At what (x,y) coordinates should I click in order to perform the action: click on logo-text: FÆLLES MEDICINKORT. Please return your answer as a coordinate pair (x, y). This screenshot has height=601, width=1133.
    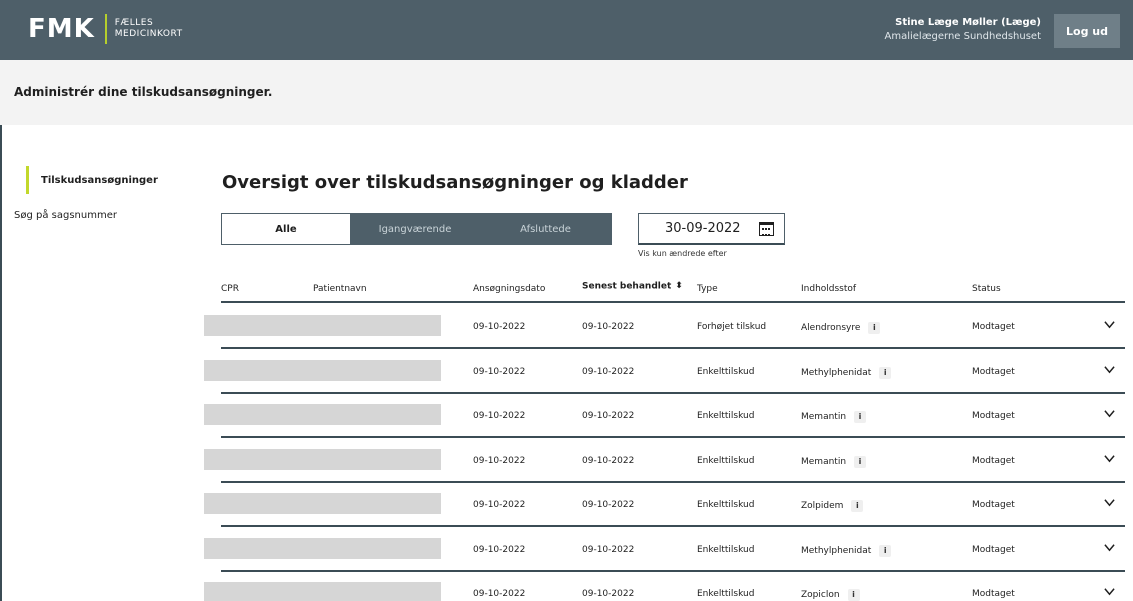
    Looking at the image, I should click on (149, 29).